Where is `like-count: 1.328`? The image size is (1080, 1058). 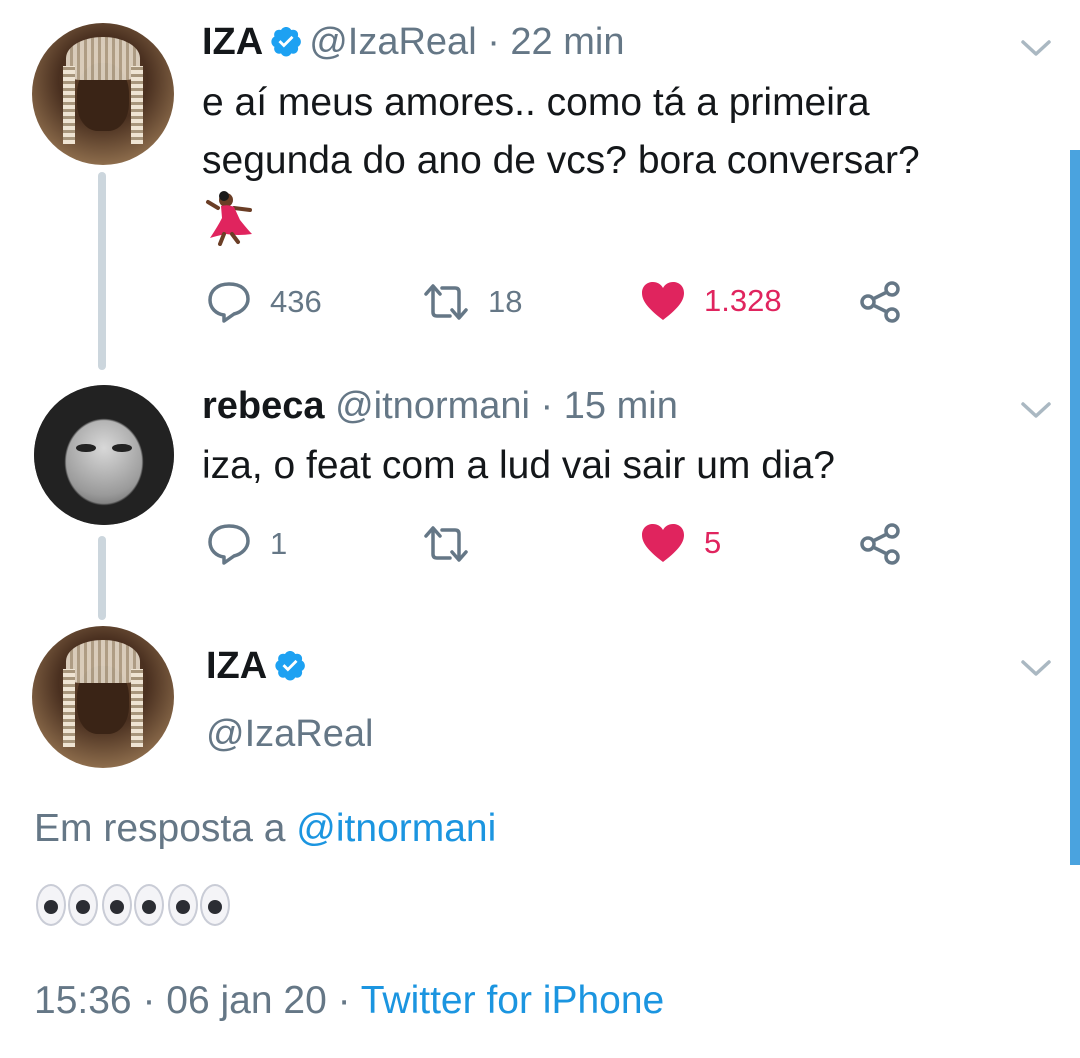 like-count: 1.328 is located at coordinates (743, 300).